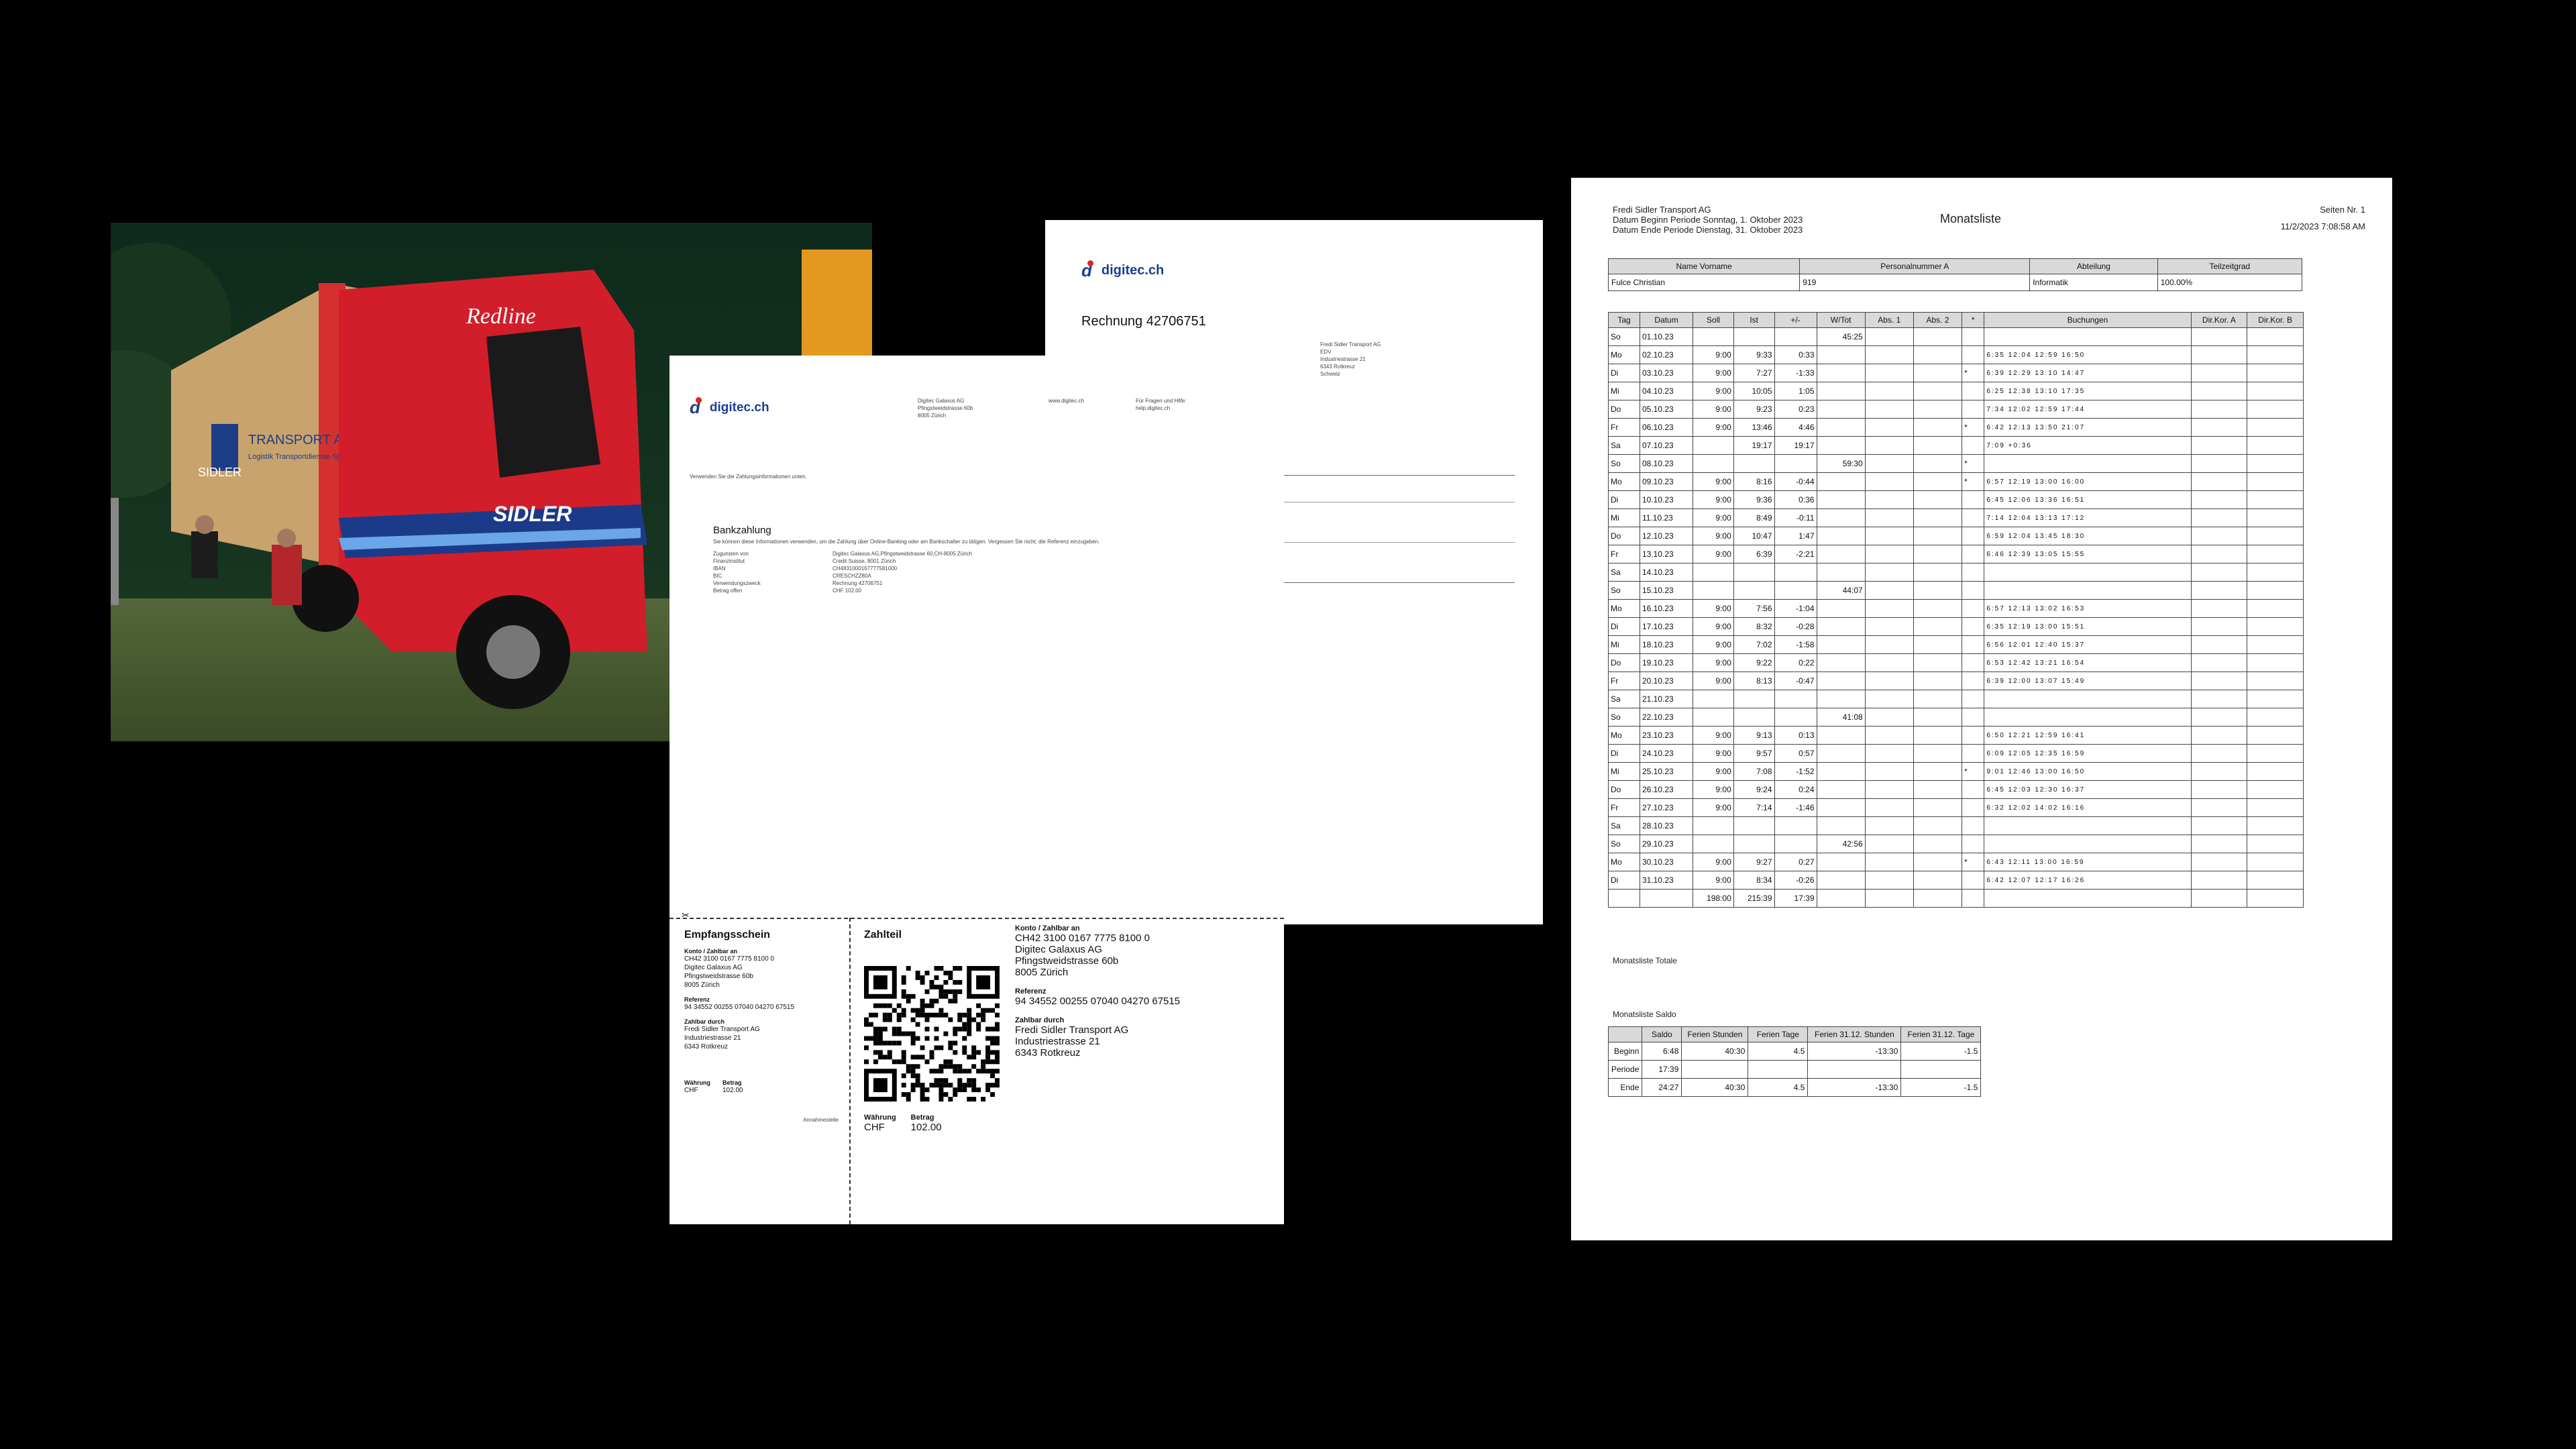 This screenshot has height=1449, width=2576. Describe the element at coordinates (1624, 445) in the screenshot. I see `day-cell: Sa` at that location.